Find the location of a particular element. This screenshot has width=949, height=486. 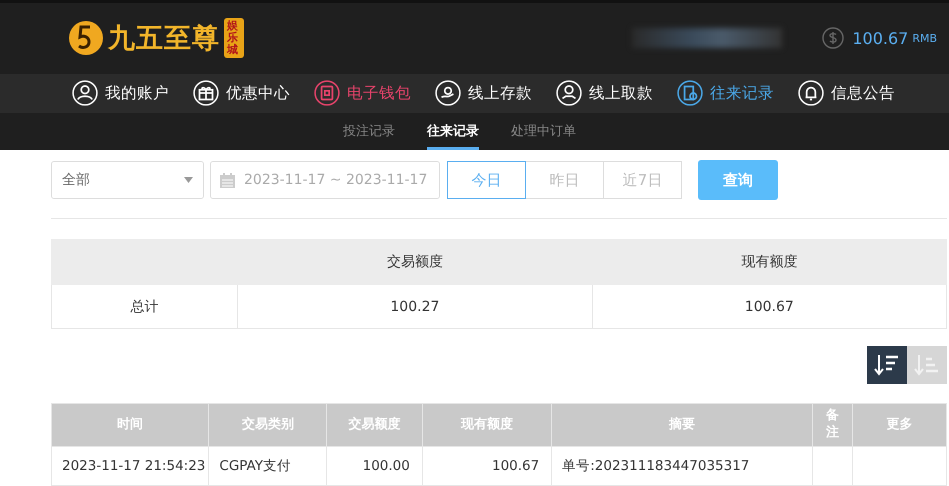

nav-item: 电子钱包 is located at coordinates (362, 93).